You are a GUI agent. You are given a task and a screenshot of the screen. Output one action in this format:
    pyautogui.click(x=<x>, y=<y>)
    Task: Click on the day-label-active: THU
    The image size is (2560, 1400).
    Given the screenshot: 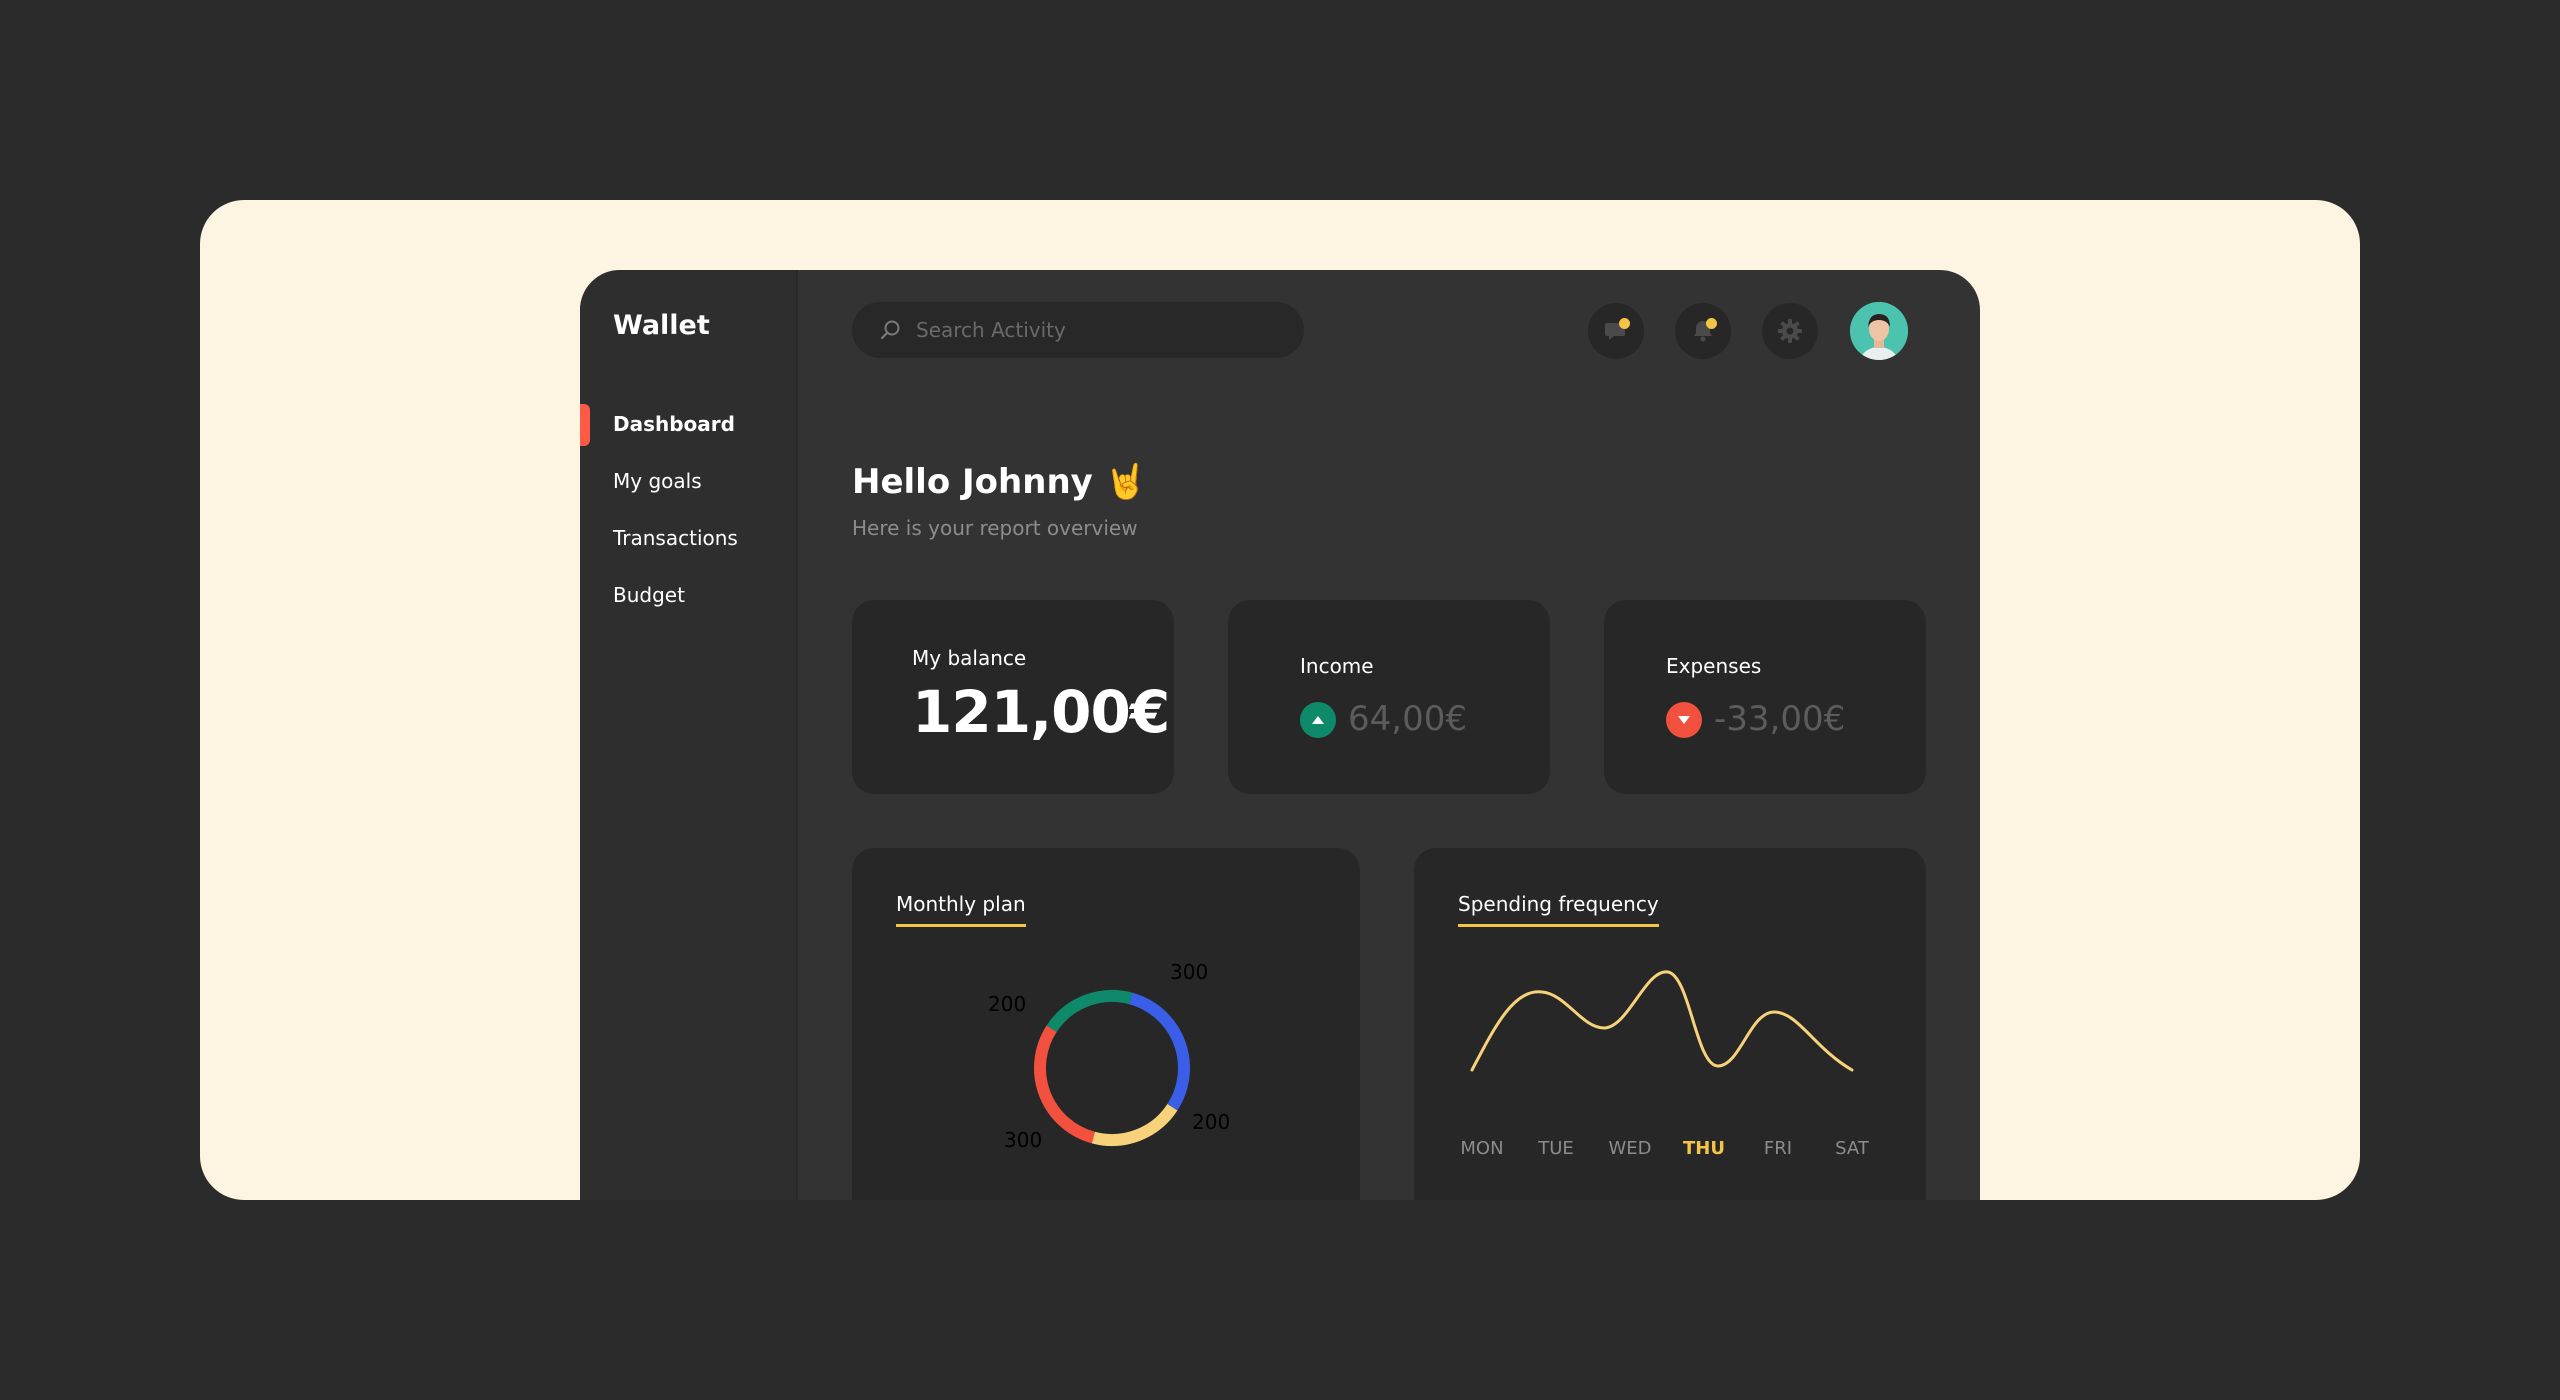 What is the action you would take?
    pyautogui.click(x=1704, y=1148)
    